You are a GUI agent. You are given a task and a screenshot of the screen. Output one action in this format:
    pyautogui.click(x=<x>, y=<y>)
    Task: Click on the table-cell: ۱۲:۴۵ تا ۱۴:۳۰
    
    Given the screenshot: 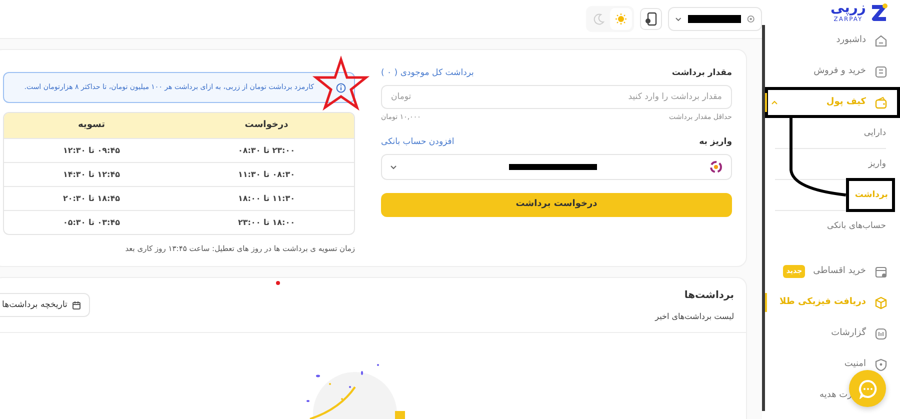 What is the action you would take?
    pyautogui.click(x=91, y=174)
    